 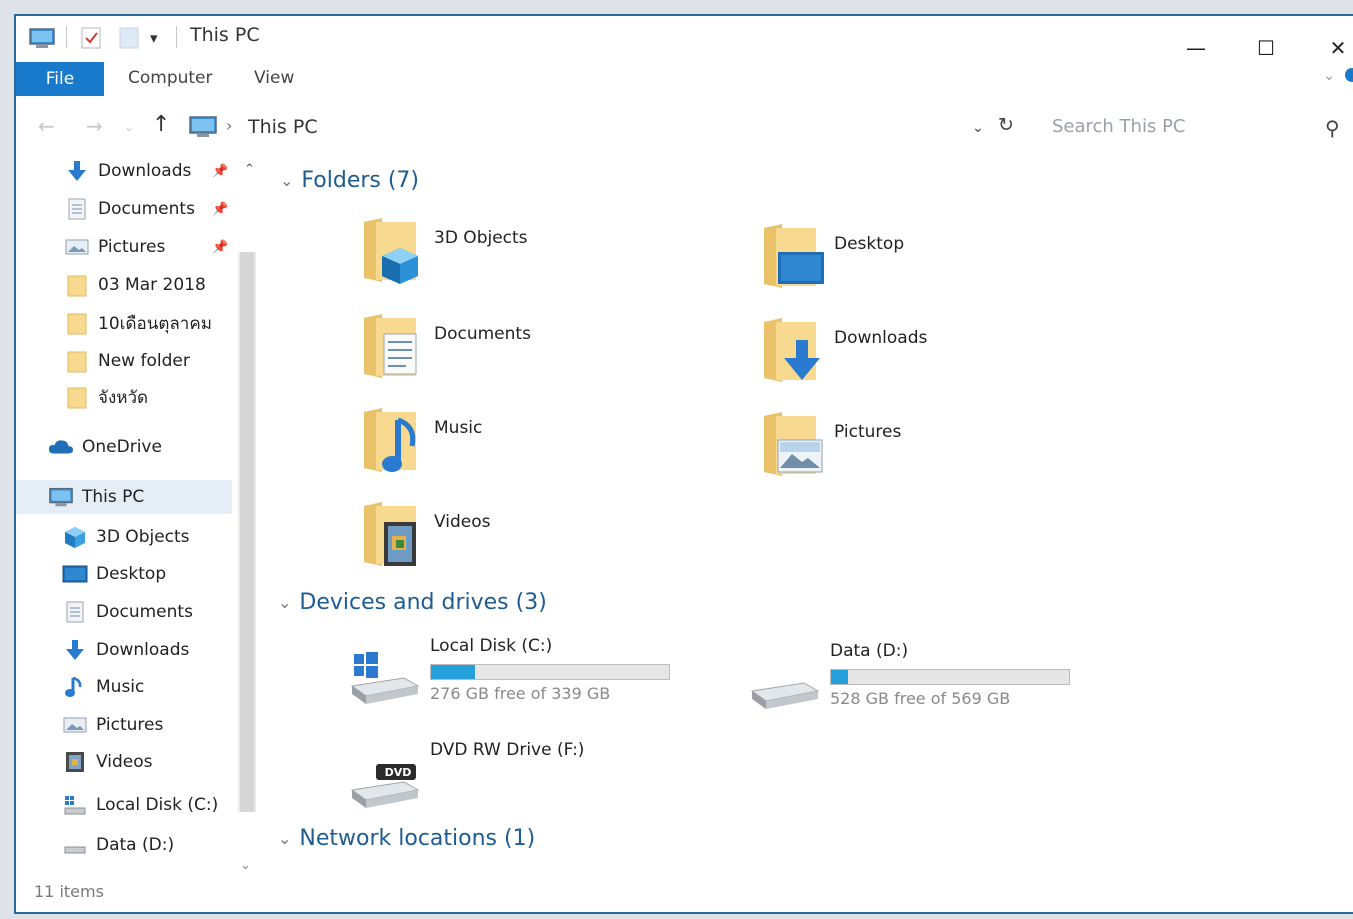 I want to click on drive-tile-data-d: Data (D:) 528 GB free of 569 GB, so click(x=950, y=681).